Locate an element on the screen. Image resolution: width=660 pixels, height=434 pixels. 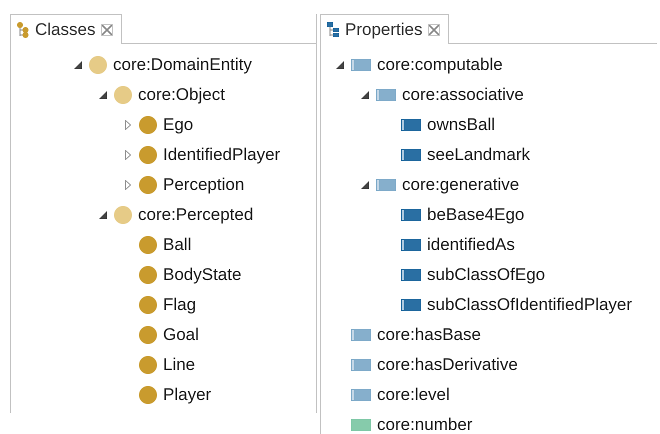
tree-item: core:Percepted is located at coordinates (196, 215).